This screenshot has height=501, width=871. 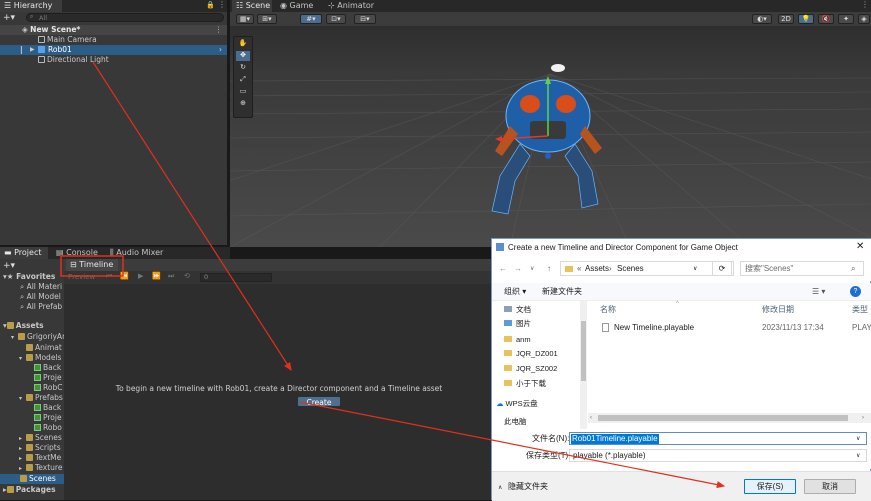 I want to click on timeline-highlight-box, so click(x=92, y=266).